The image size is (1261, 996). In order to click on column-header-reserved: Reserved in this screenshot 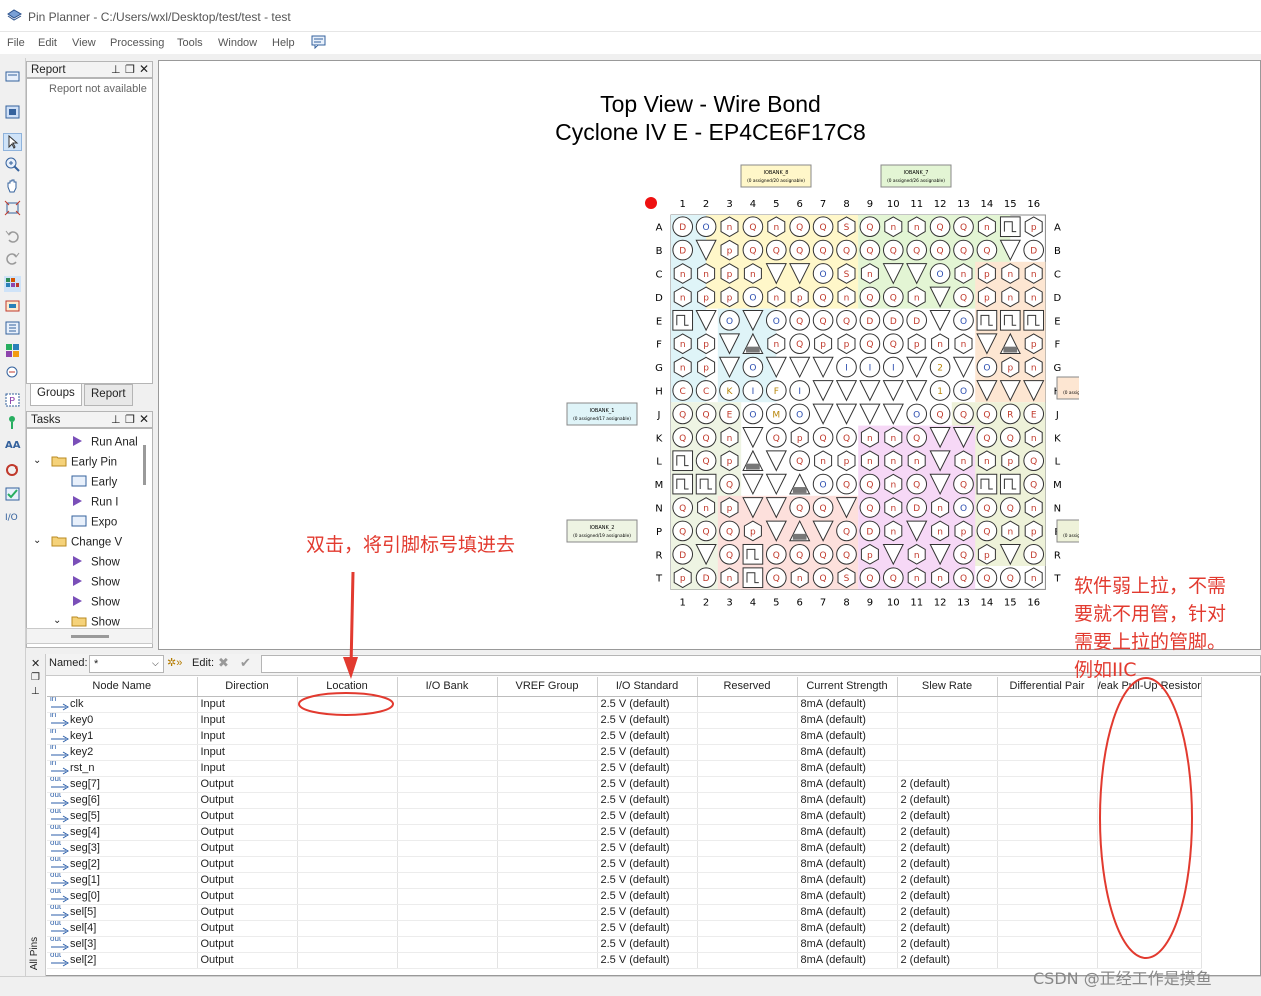, I will do `click(747, 687)`.